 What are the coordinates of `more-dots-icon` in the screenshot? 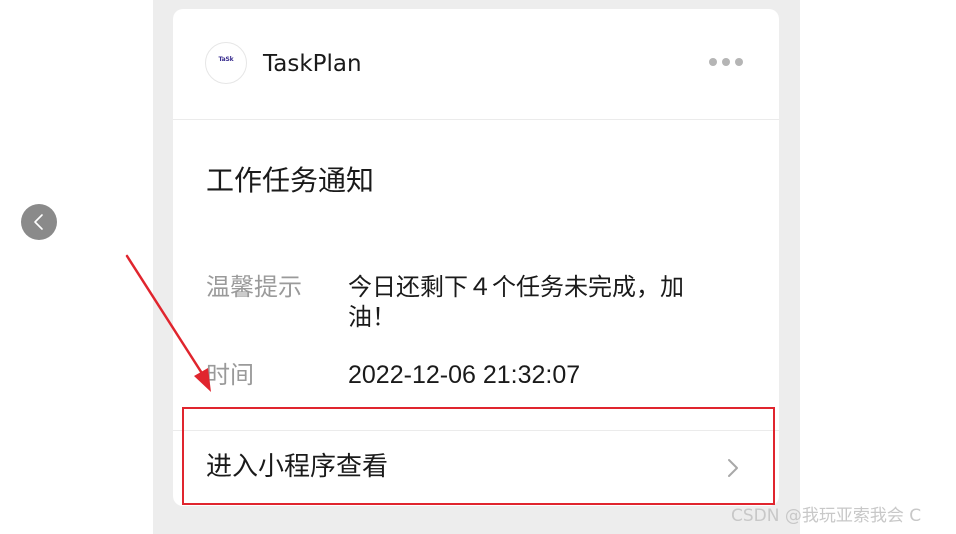 It's located at (726, 62).